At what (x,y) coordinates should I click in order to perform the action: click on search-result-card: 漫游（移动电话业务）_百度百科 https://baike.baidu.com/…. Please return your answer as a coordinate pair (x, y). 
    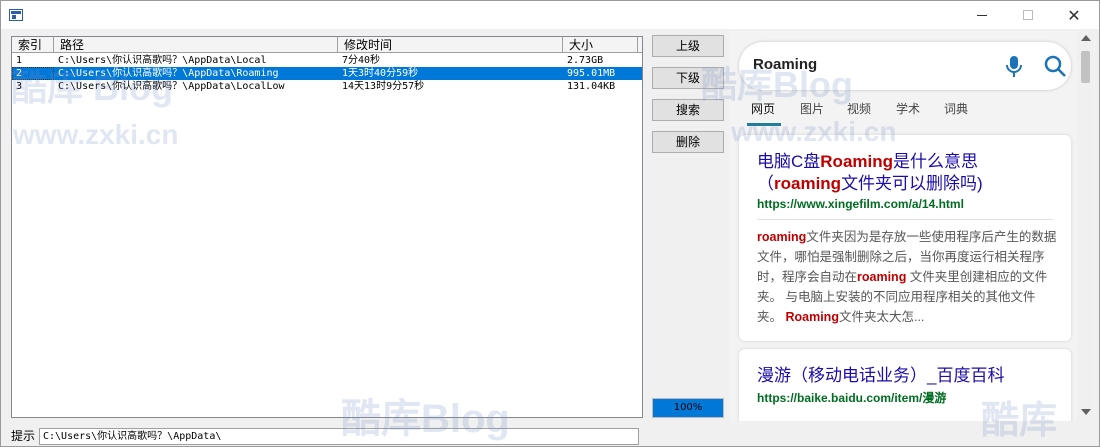
    Looking at the image, I should click on (905, 385).